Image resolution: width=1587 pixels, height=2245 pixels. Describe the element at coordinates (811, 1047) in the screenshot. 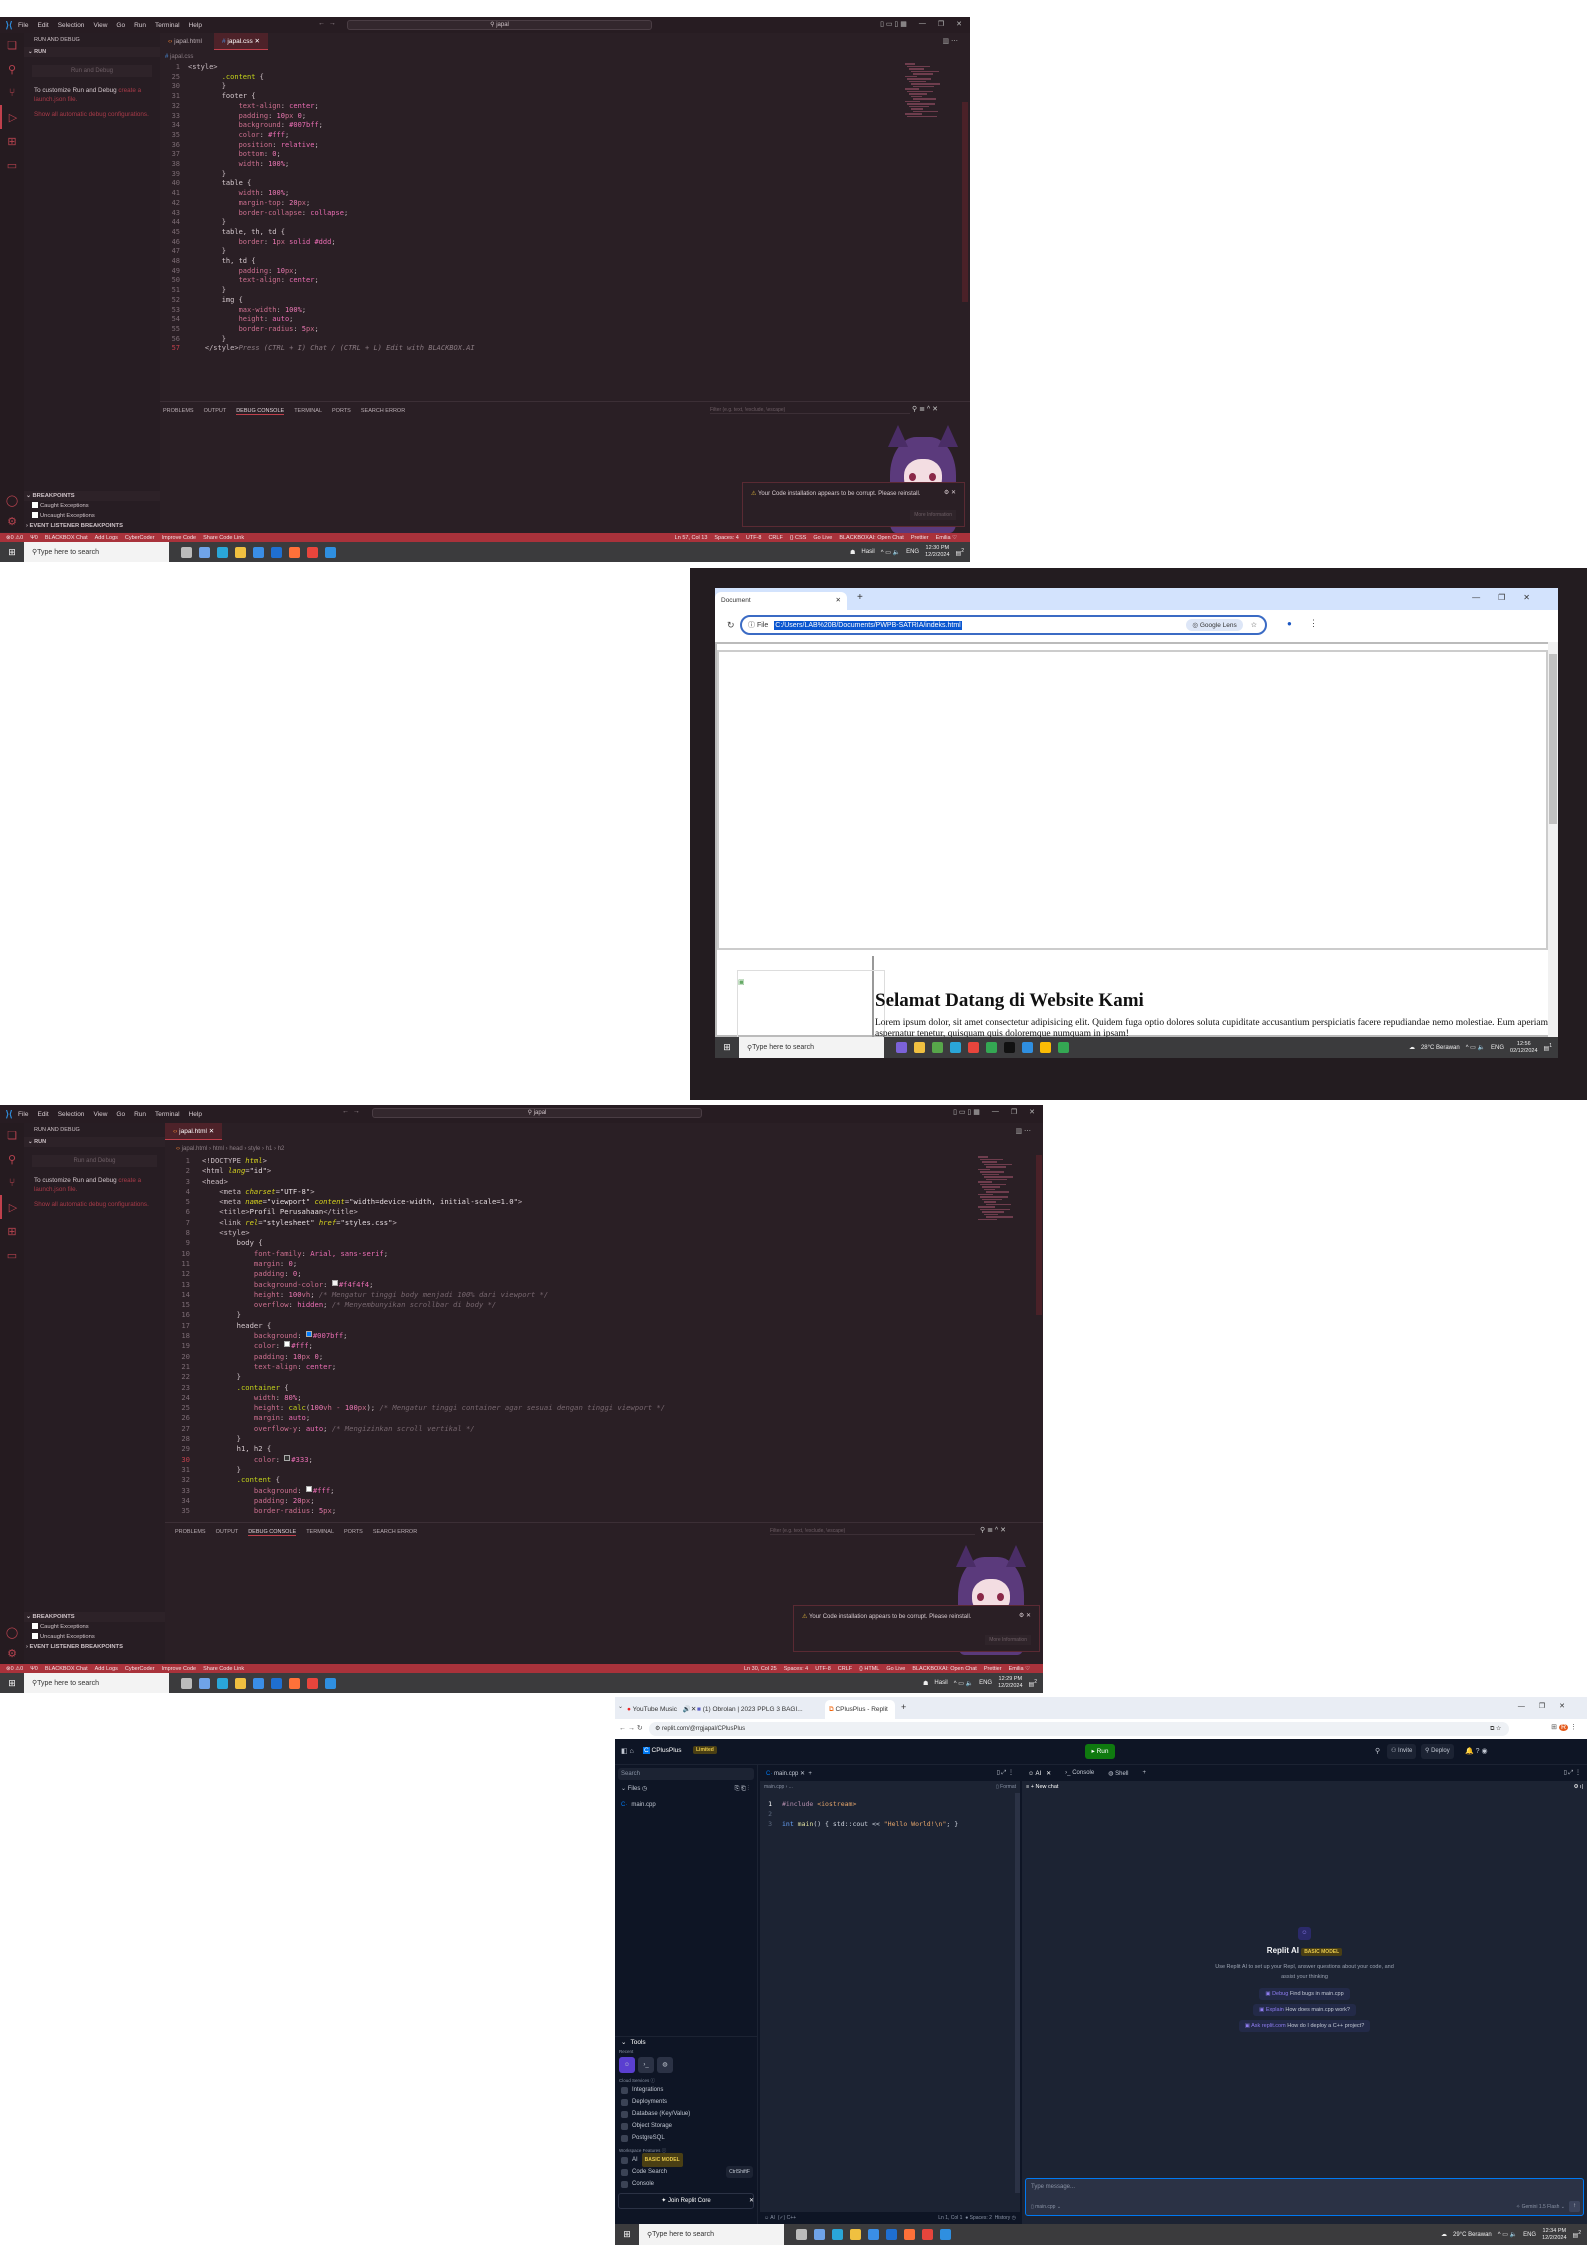

I see `taskbar-search-box: ⚲ Type here to search` at that location.